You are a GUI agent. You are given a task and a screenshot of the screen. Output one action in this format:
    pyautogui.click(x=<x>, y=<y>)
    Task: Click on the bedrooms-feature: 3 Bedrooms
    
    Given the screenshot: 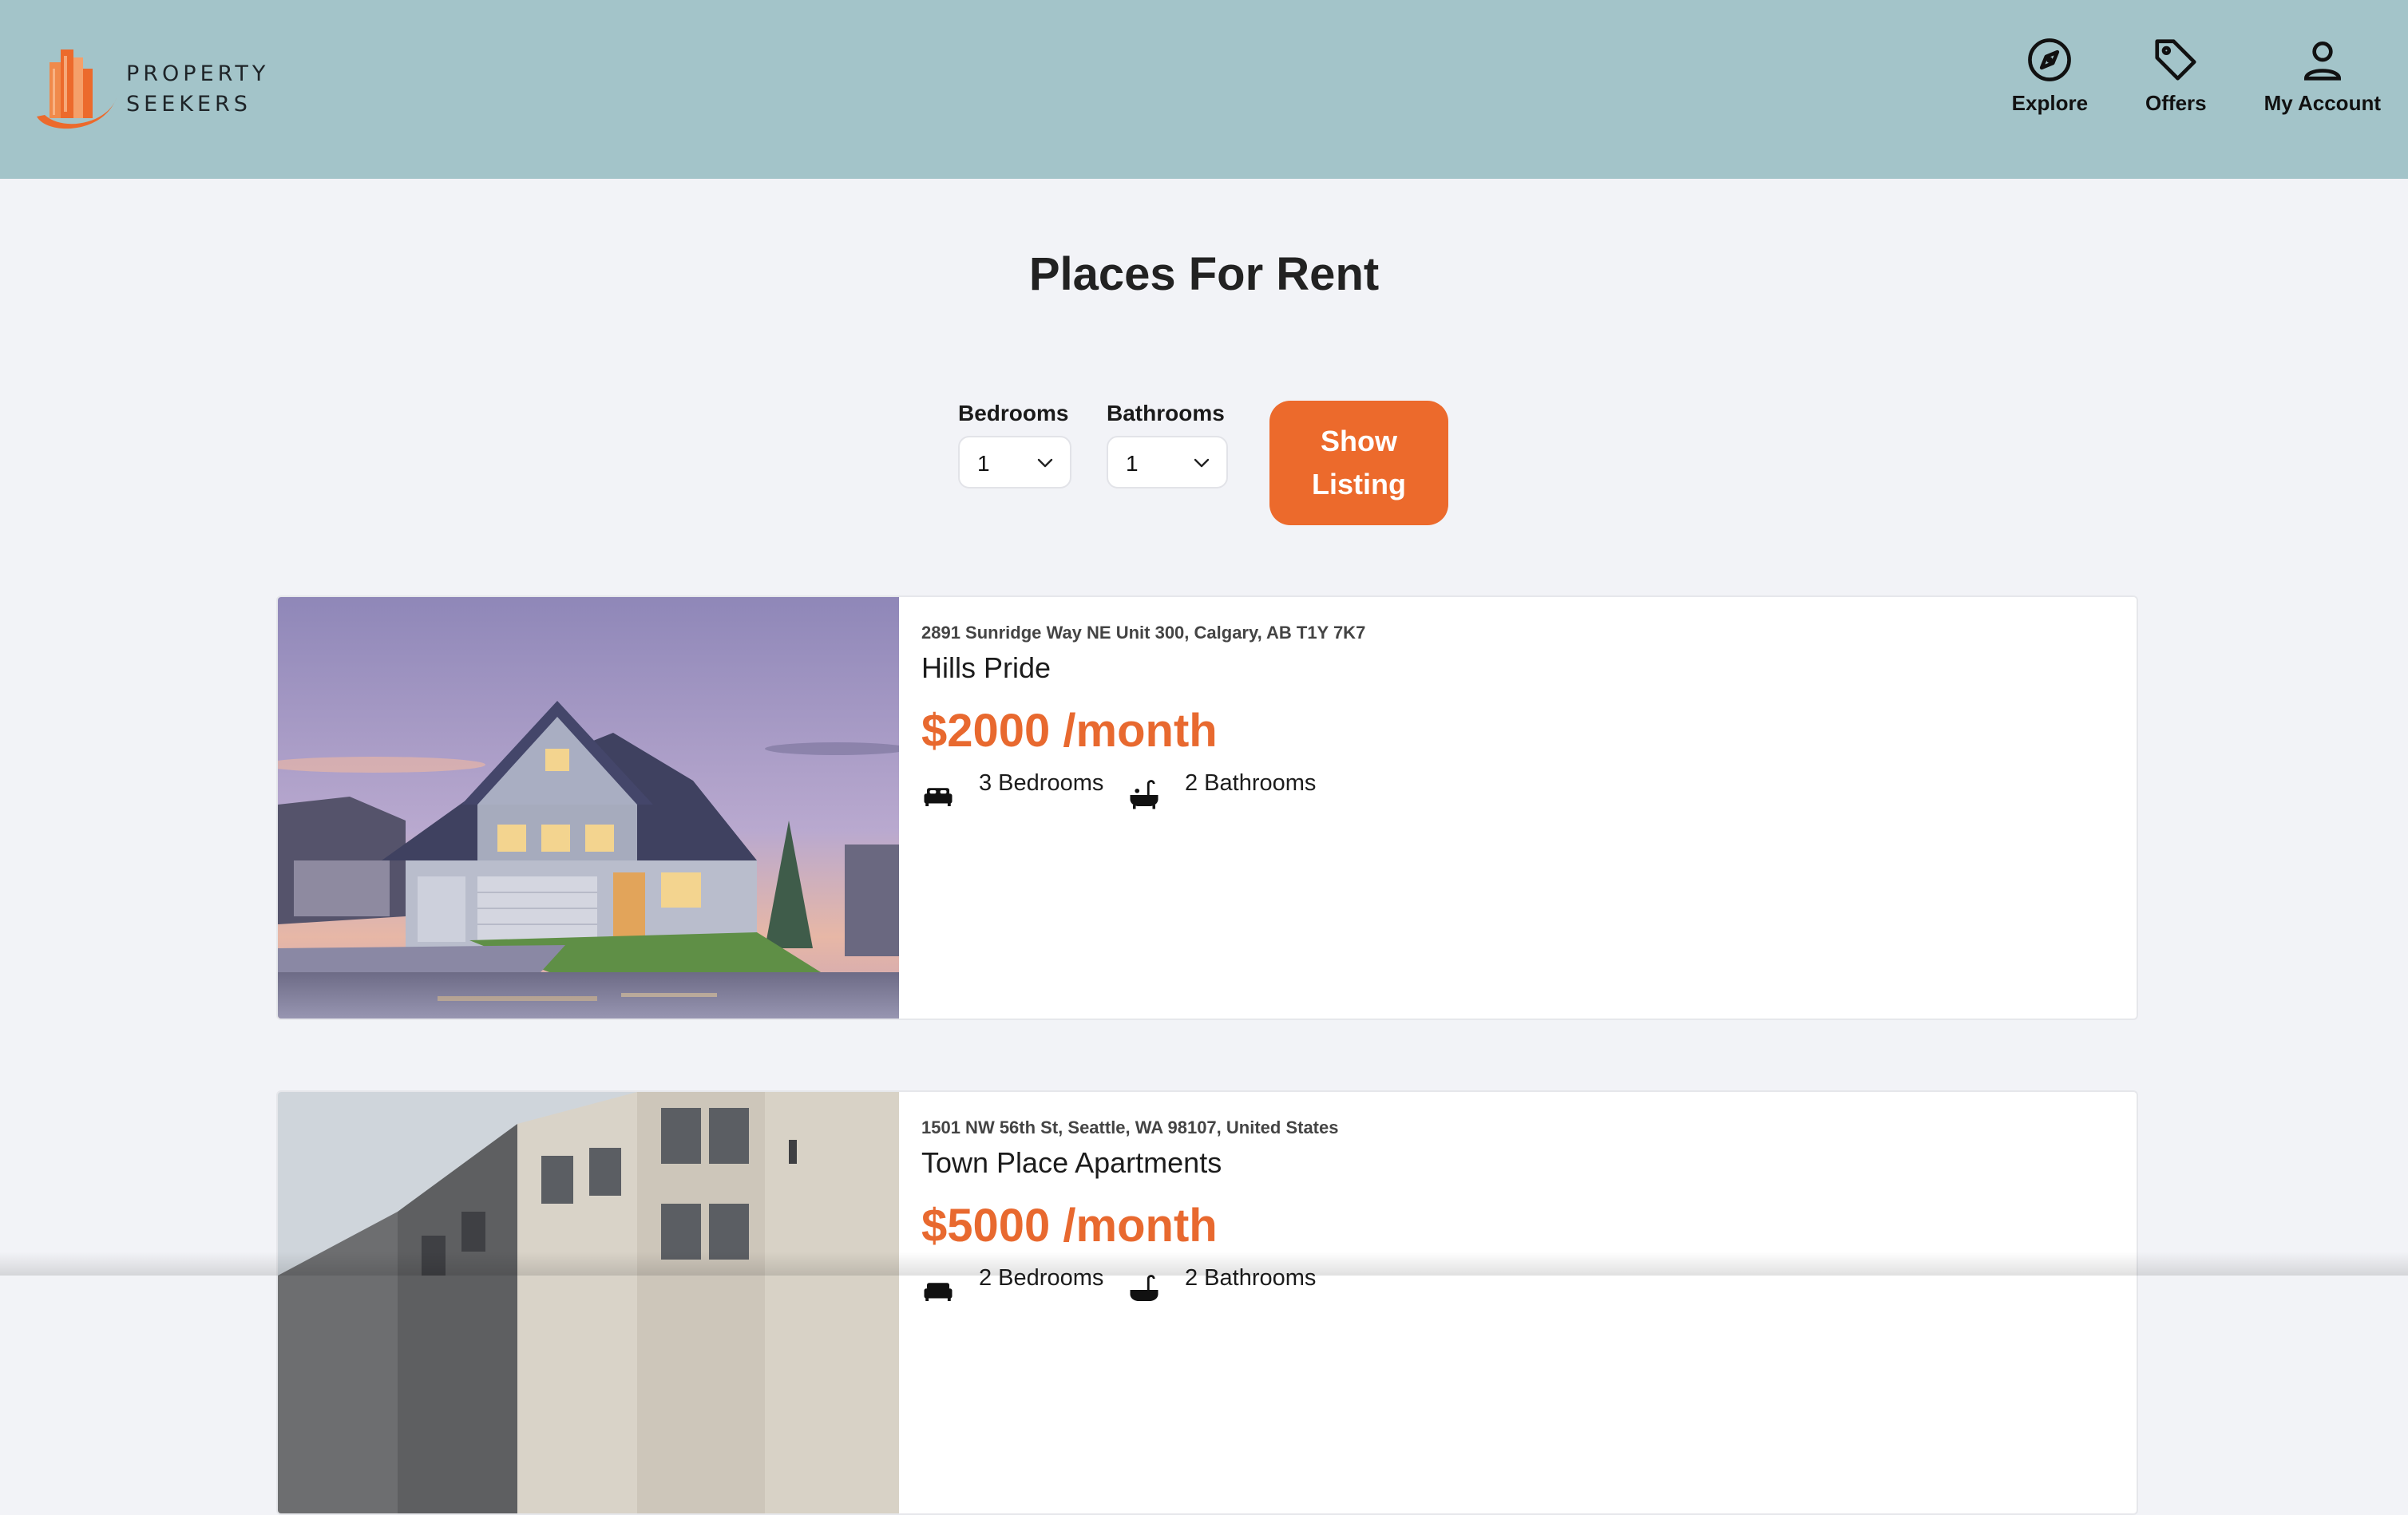 What is the action you would take?
    pyautogui.click(x=1012, y=791)
    